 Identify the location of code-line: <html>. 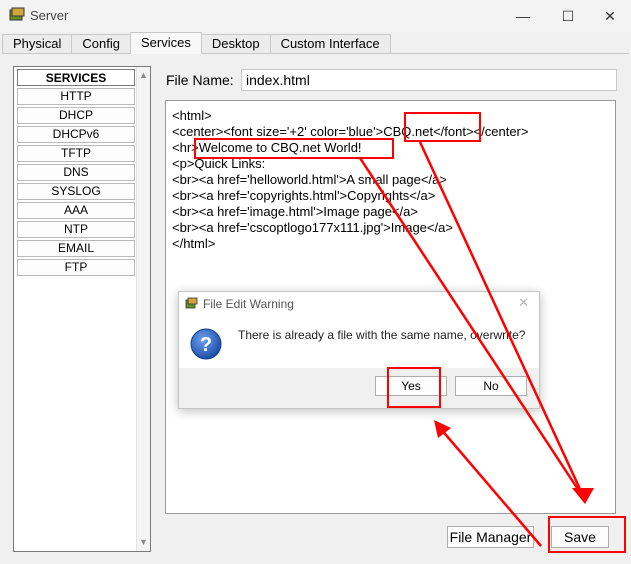
(192, 115).